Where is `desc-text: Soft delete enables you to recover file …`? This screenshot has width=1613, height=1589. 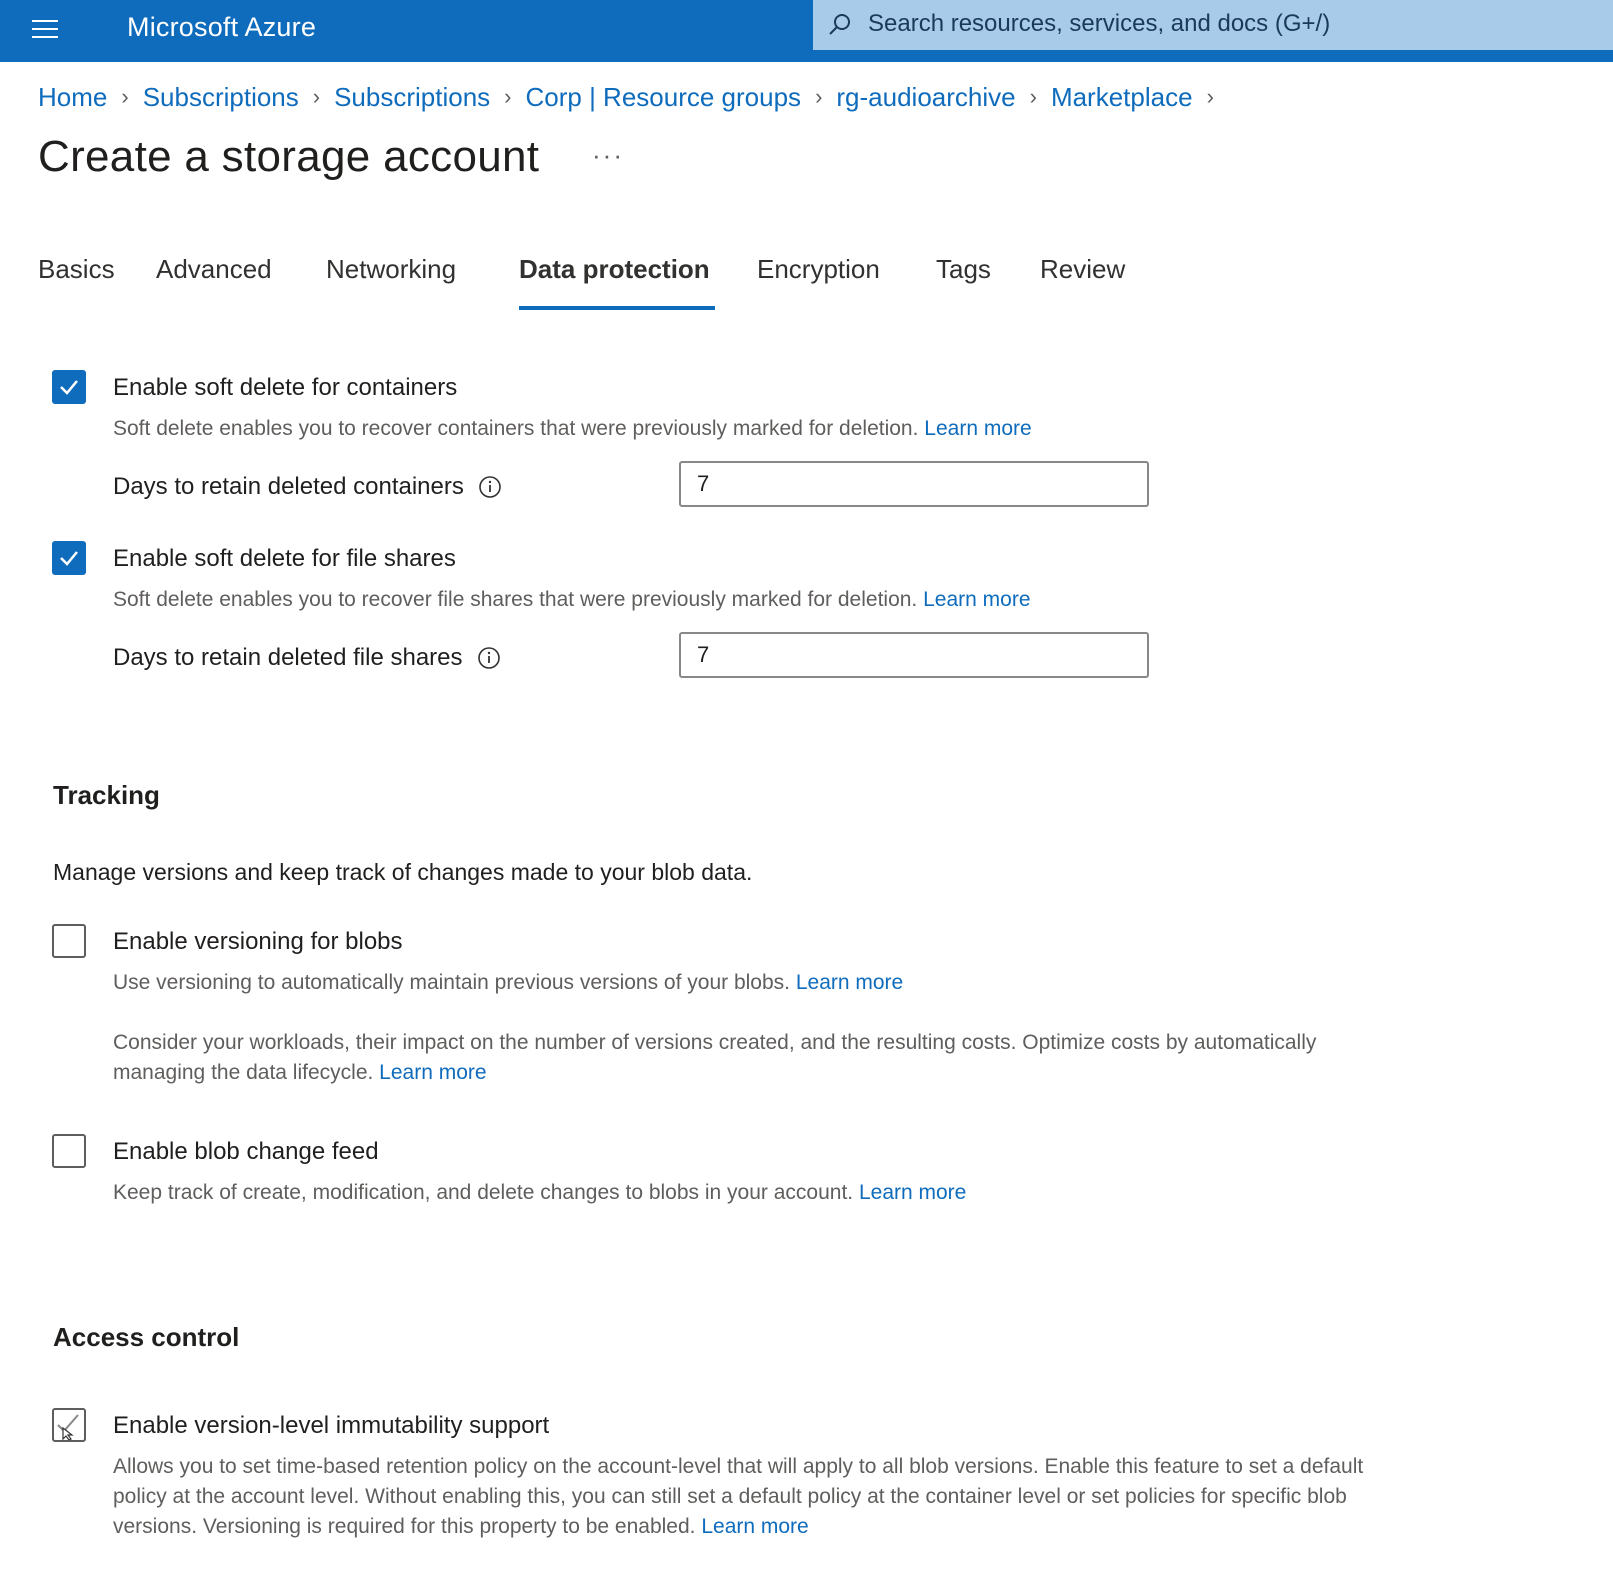 desc-text: Soft delete enables you to recover file … is located at coordinates (515, 599).